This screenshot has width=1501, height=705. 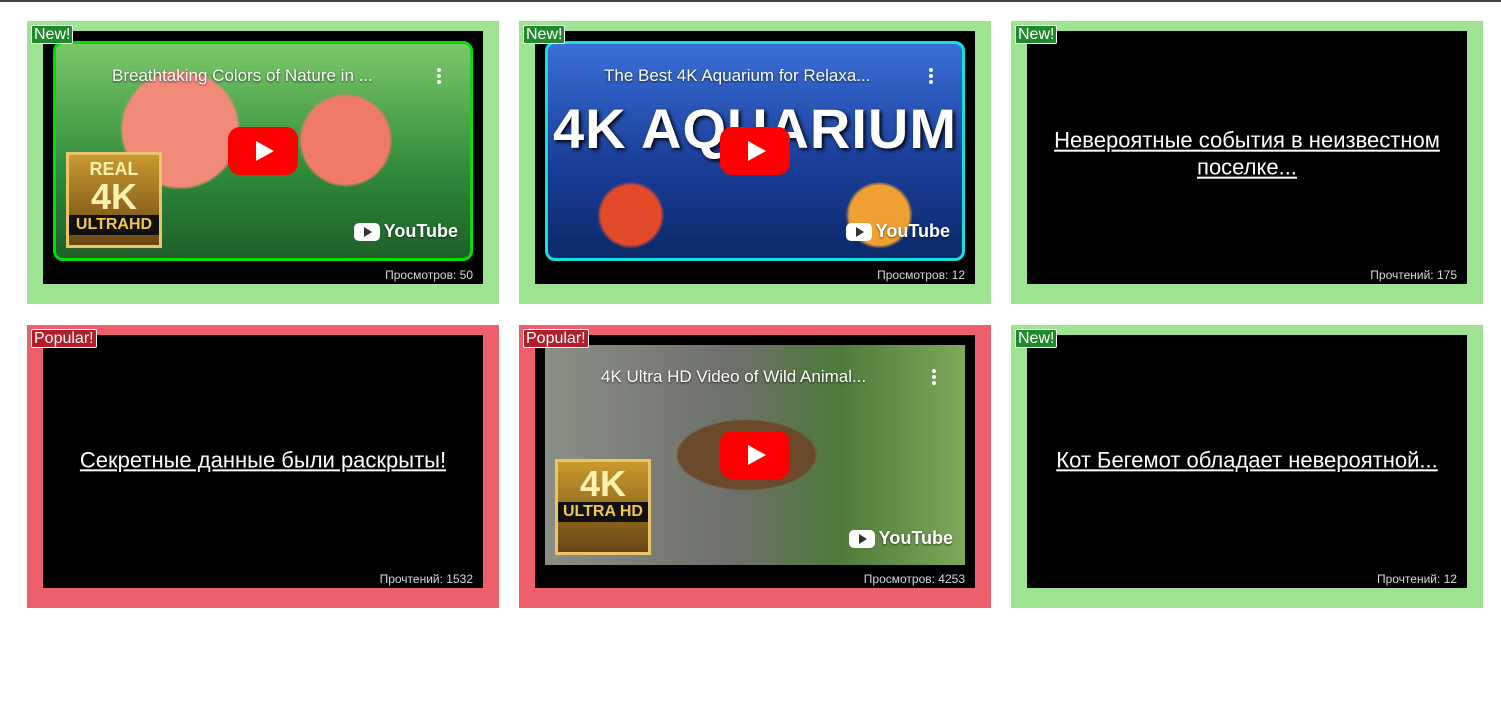 What do you see at coordinates (921, 275) in the screenshot?
I see `view-count: Просмотров: 12` at bounding box center [921, 275].